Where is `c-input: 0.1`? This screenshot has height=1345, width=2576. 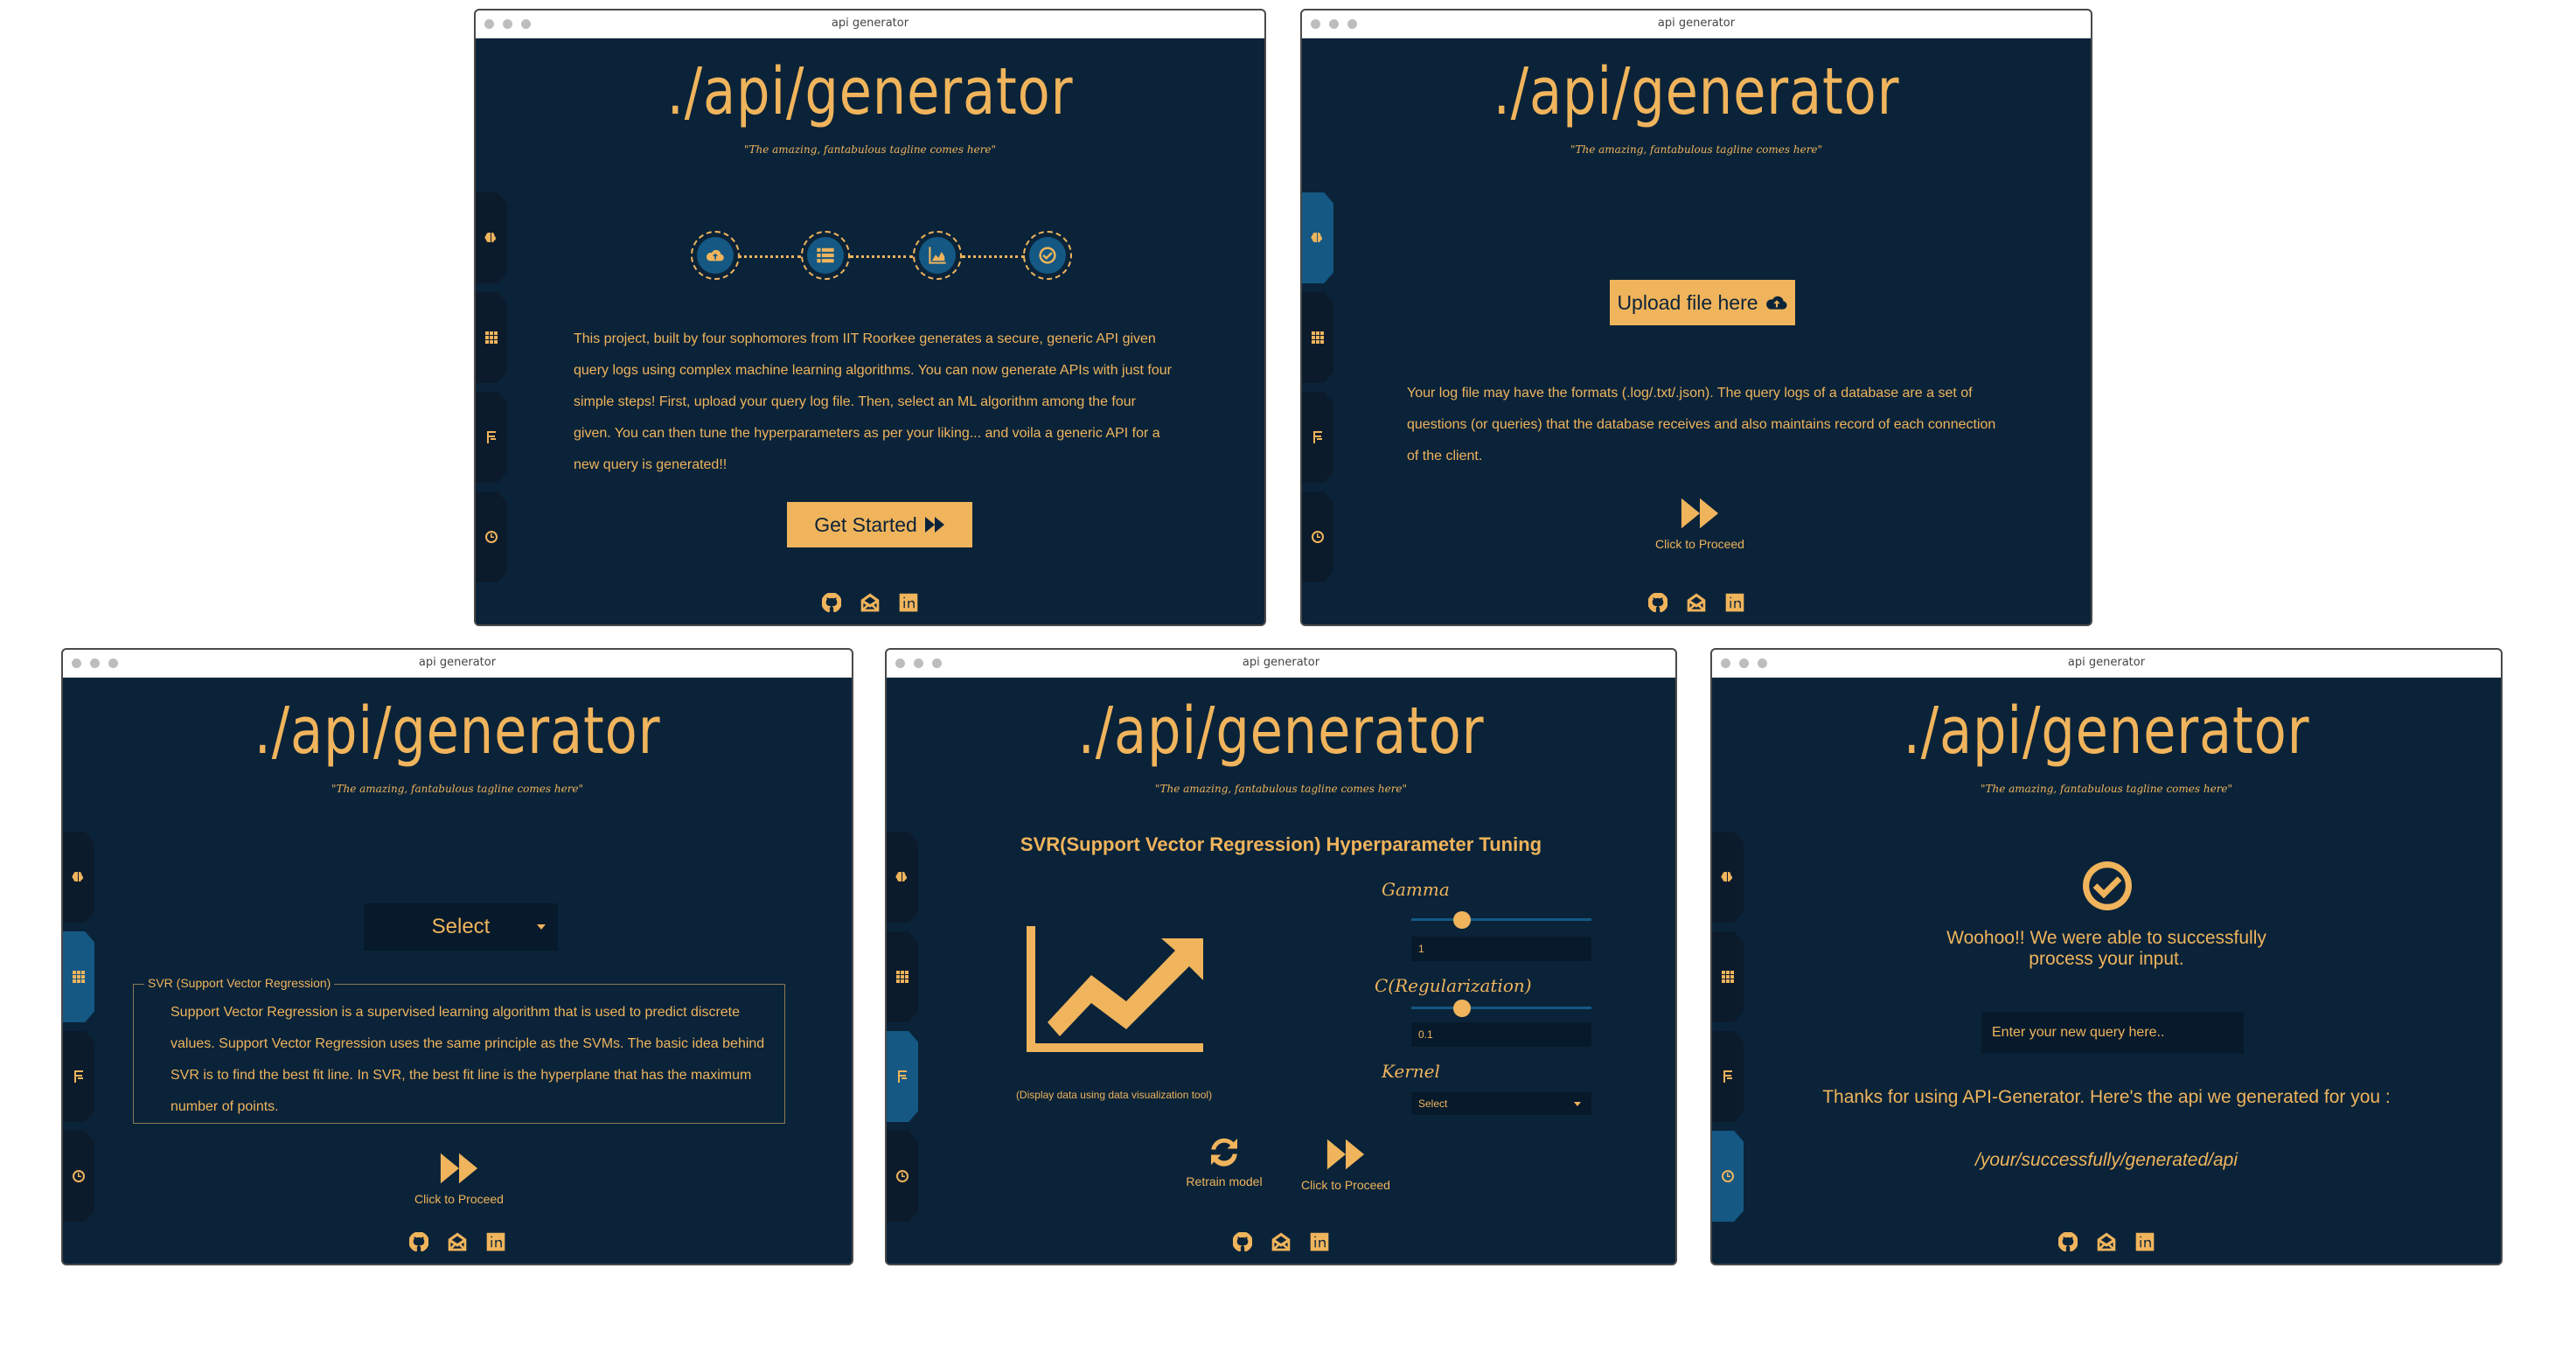
c-input: 0.1 is located at coordinates (1501, 1034).